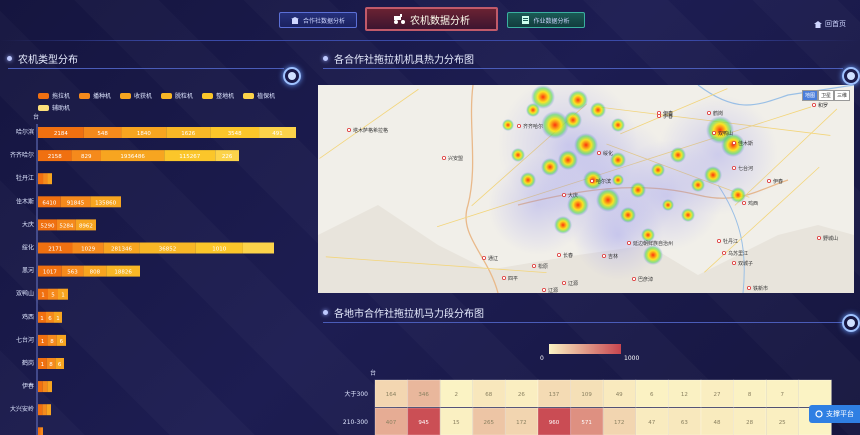 This screenshot has width=860, height=435. Describe the element at coordinates (851, 323) in the screenshot. I see `ring-icon` at that location.